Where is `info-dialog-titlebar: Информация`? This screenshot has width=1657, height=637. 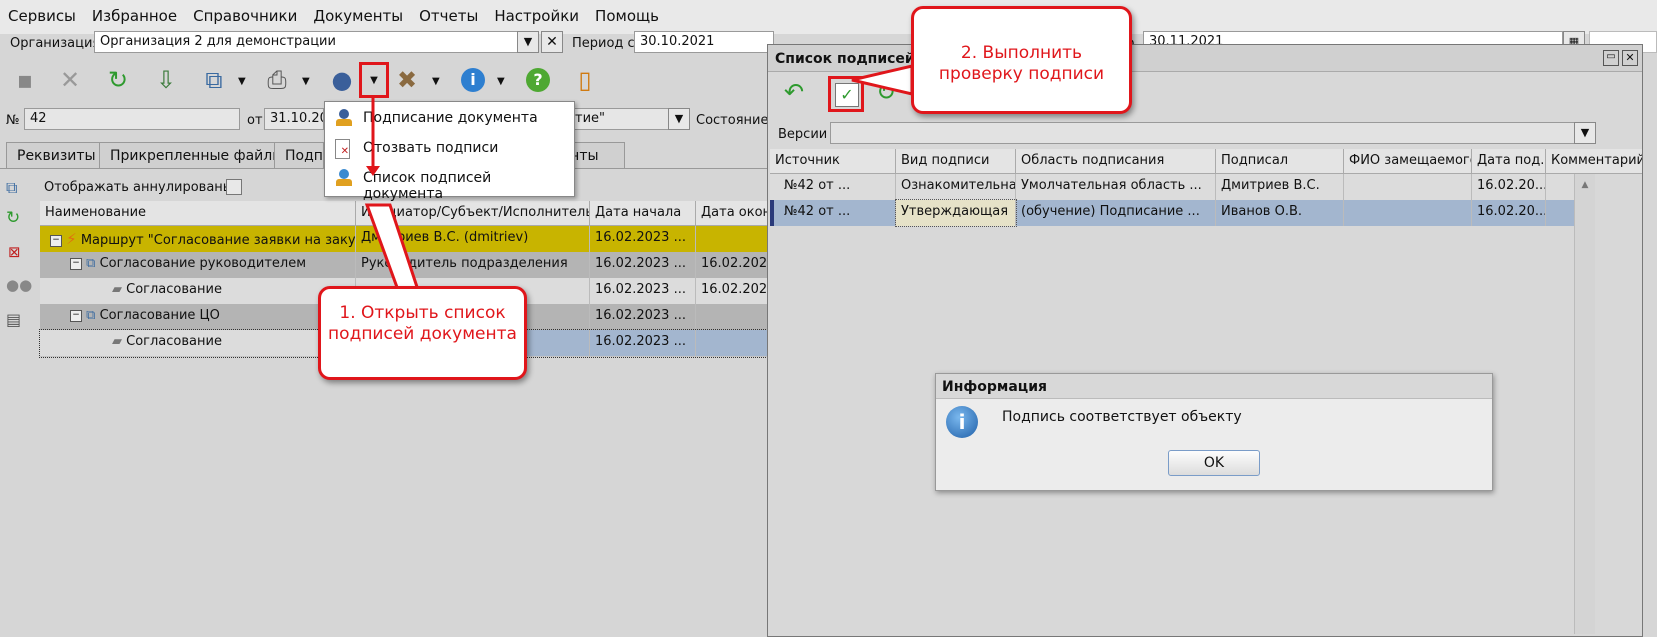 info-dialog-titlebar: Информация is located at coordinates (1214, 386).